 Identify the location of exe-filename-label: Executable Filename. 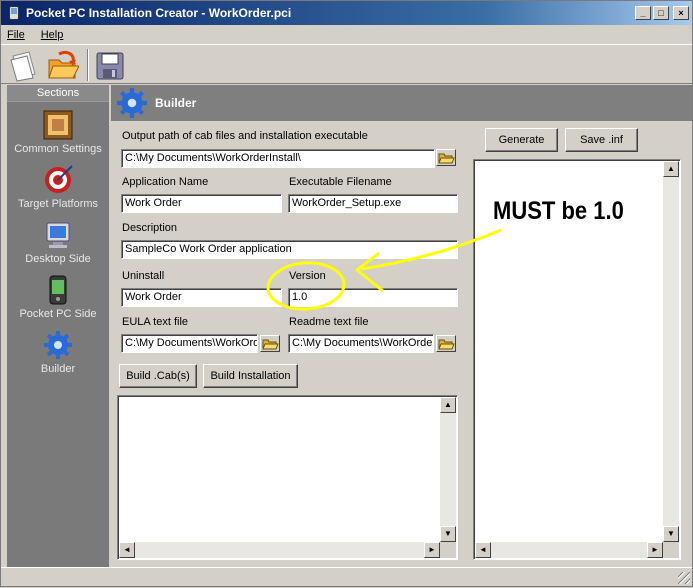
(340, 182).